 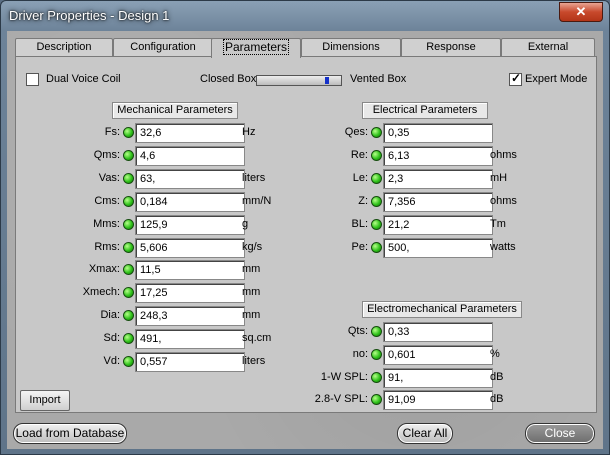 What do you see at coordinates (45, 400) in the screenshot?
I see `import-button: Import` at bounding box center [45, 400].